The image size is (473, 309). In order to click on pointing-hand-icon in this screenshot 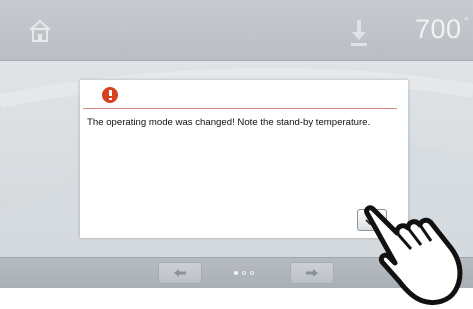, I will do `click(413, 255)`.